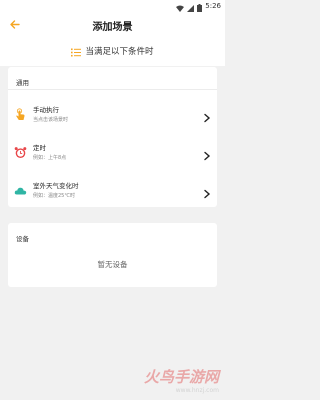  I want to click on alarm-clock-icon, so click(20, 151).